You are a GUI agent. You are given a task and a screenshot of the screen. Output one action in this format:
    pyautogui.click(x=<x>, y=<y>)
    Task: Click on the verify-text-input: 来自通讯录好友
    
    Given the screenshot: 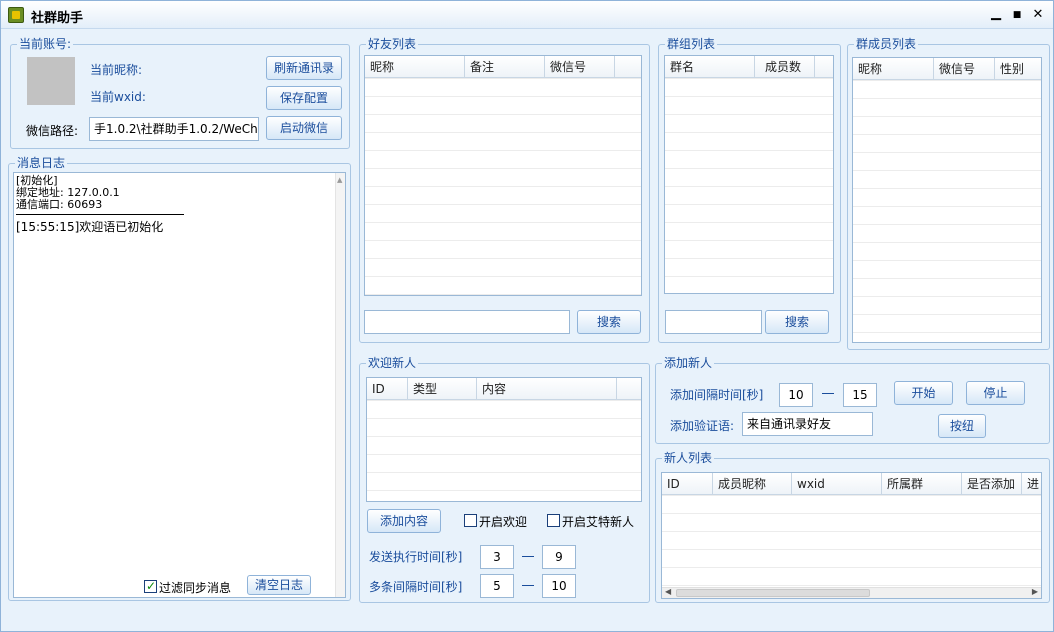 What is the action you would take?
    pyautogui.click(x=807, y=424)
    